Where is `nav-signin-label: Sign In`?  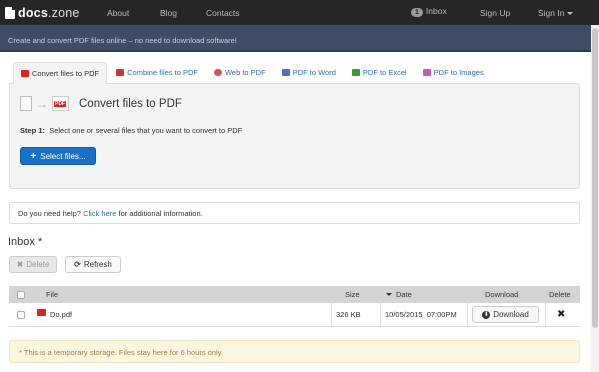 nav-signin-label: Sign In is located at coordinates (551, 13).